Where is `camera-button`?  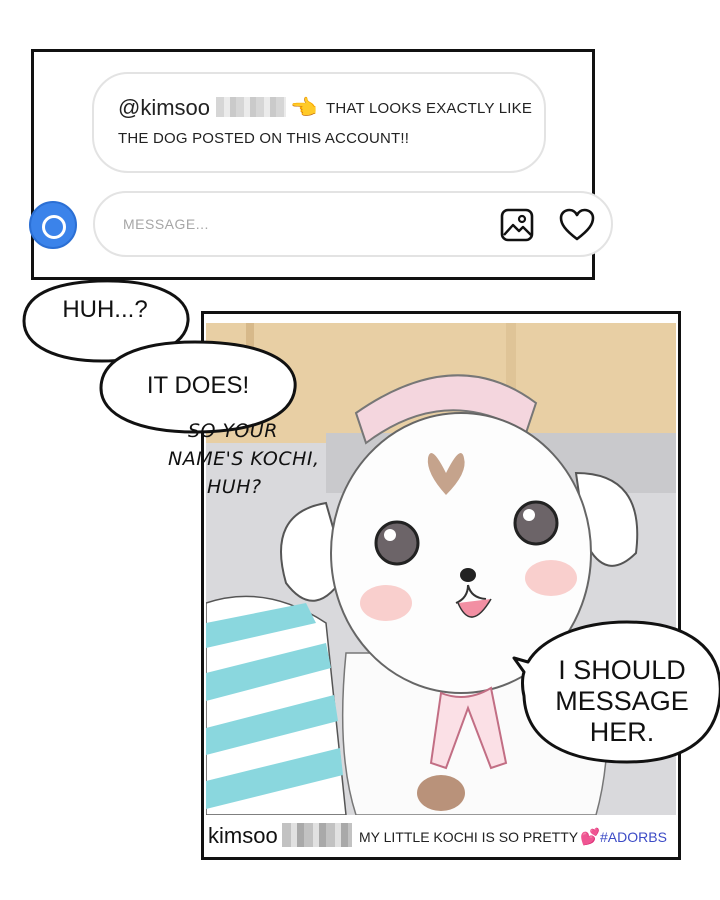
camera-button is located at coordinates (53, 225).